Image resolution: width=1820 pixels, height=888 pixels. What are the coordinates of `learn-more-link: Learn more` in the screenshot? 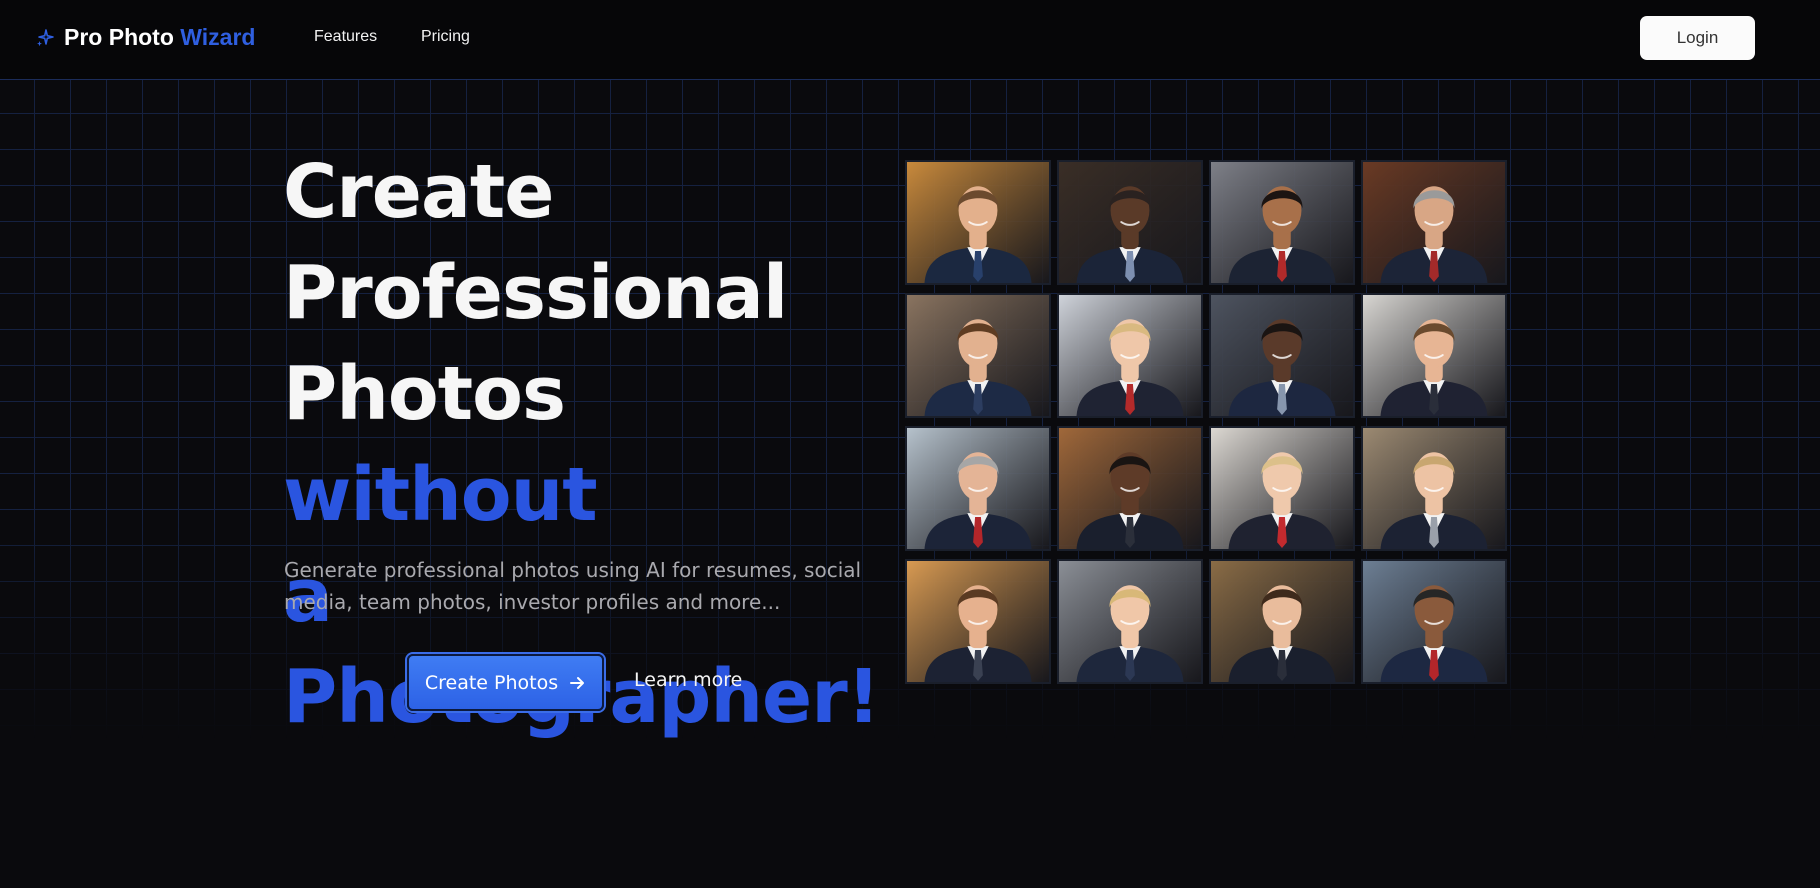 It's located at (688, 680).